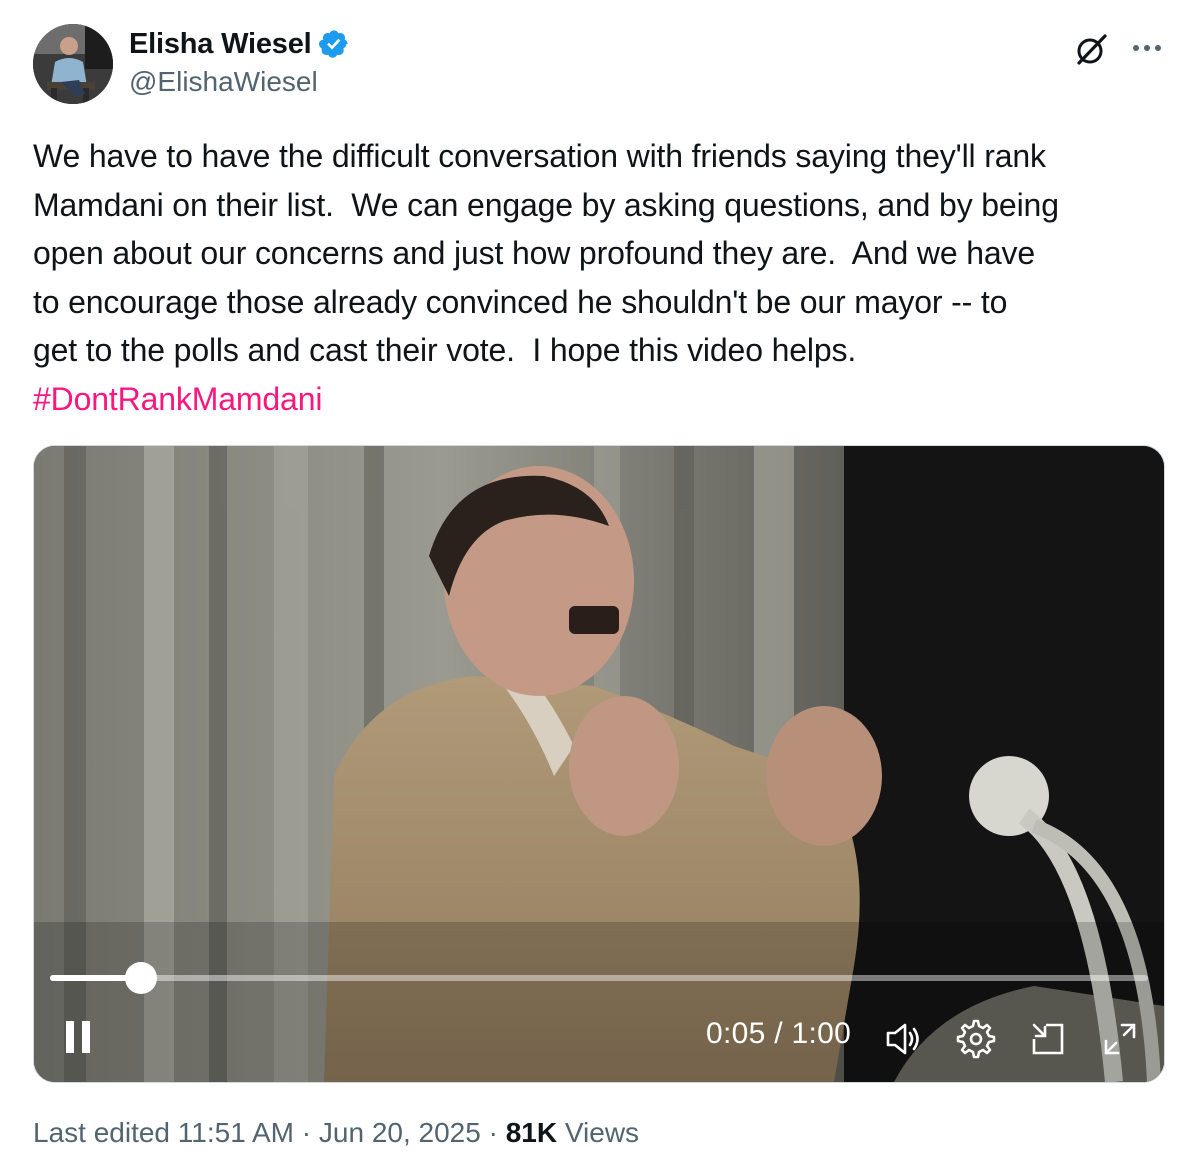 Image resolution: width=1198 pixels, height=1172 pixels. Describe the element at coordinates (1120, 1039) in the screenshot. I see `fullscreen-icon` at that location.